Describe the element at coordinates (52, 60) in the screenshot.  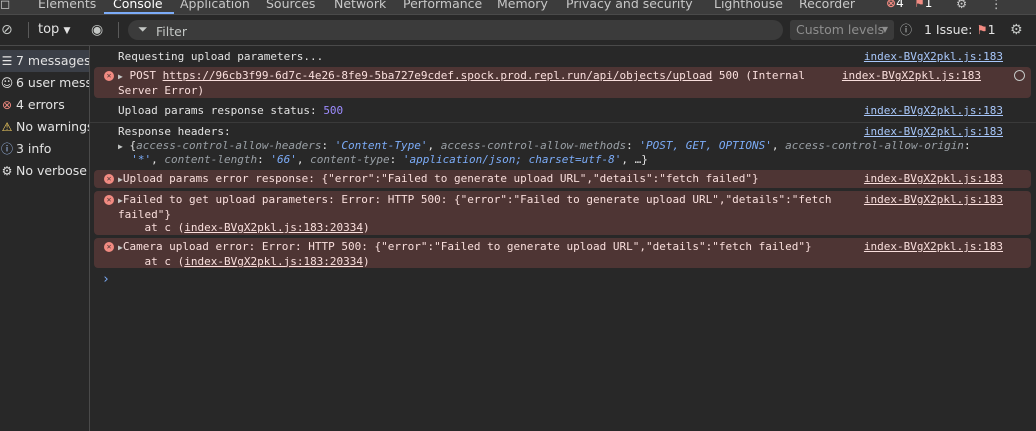
I see `sidebar-item-label: 7 messages` at that location.